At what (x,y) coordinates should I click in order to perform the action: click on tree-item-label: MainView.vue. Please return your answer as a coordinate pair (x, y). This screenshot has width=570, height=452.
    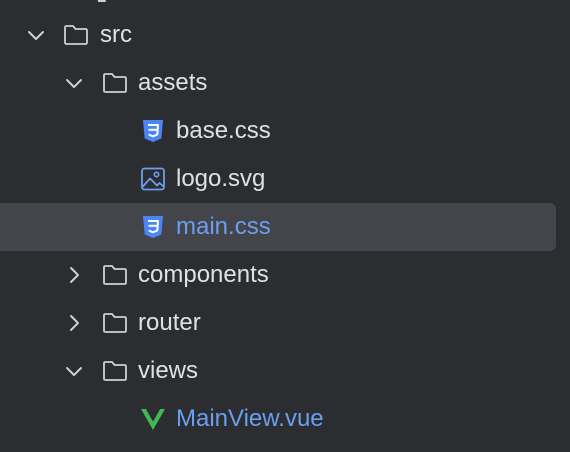
    Looking at the image, I should click on (250, 418).